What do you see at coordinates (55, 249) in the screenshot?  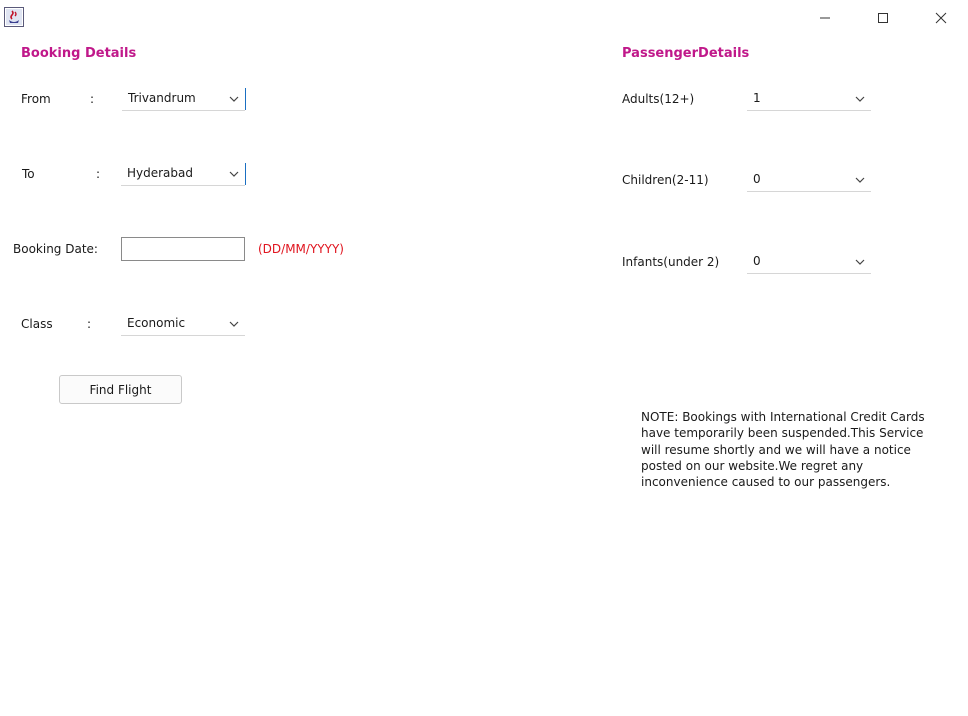 I see `booking-date-label: Booking Date:` at bounding box center [55, 249].